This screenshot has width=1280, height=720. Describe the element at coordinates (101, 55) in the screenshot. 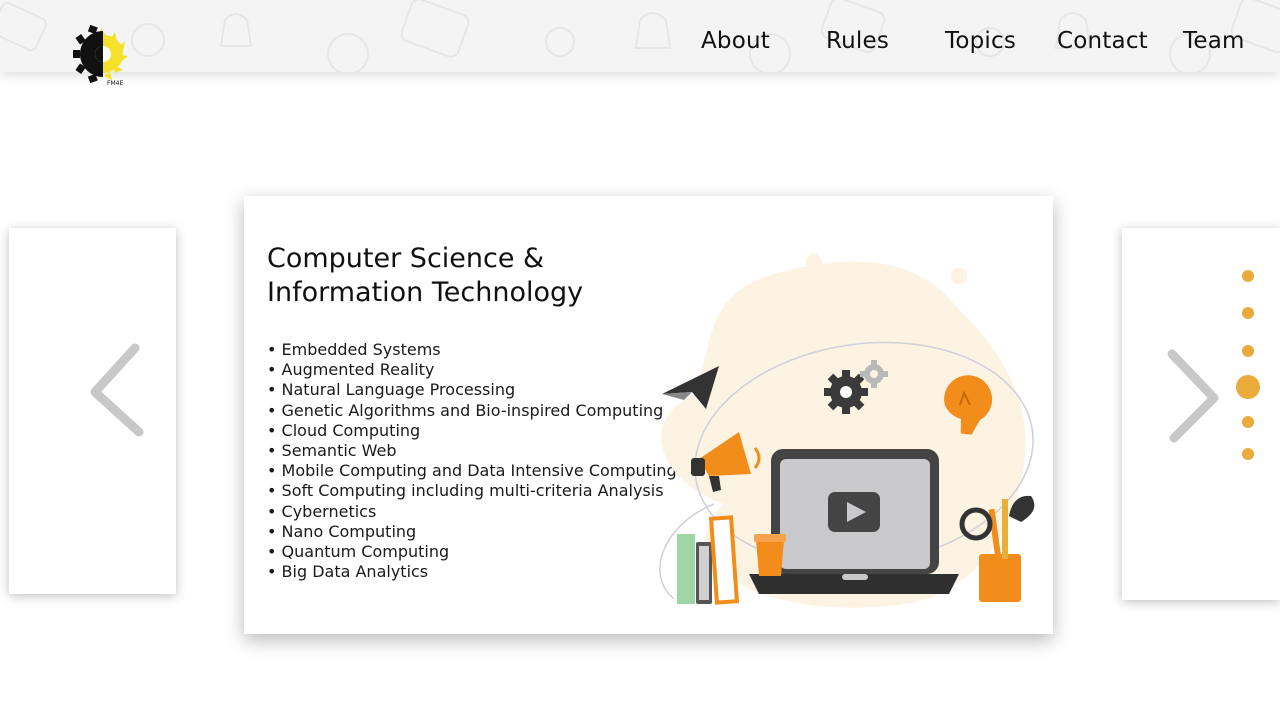

I see `sun-gear-logo-icon: FM4E` at that location.